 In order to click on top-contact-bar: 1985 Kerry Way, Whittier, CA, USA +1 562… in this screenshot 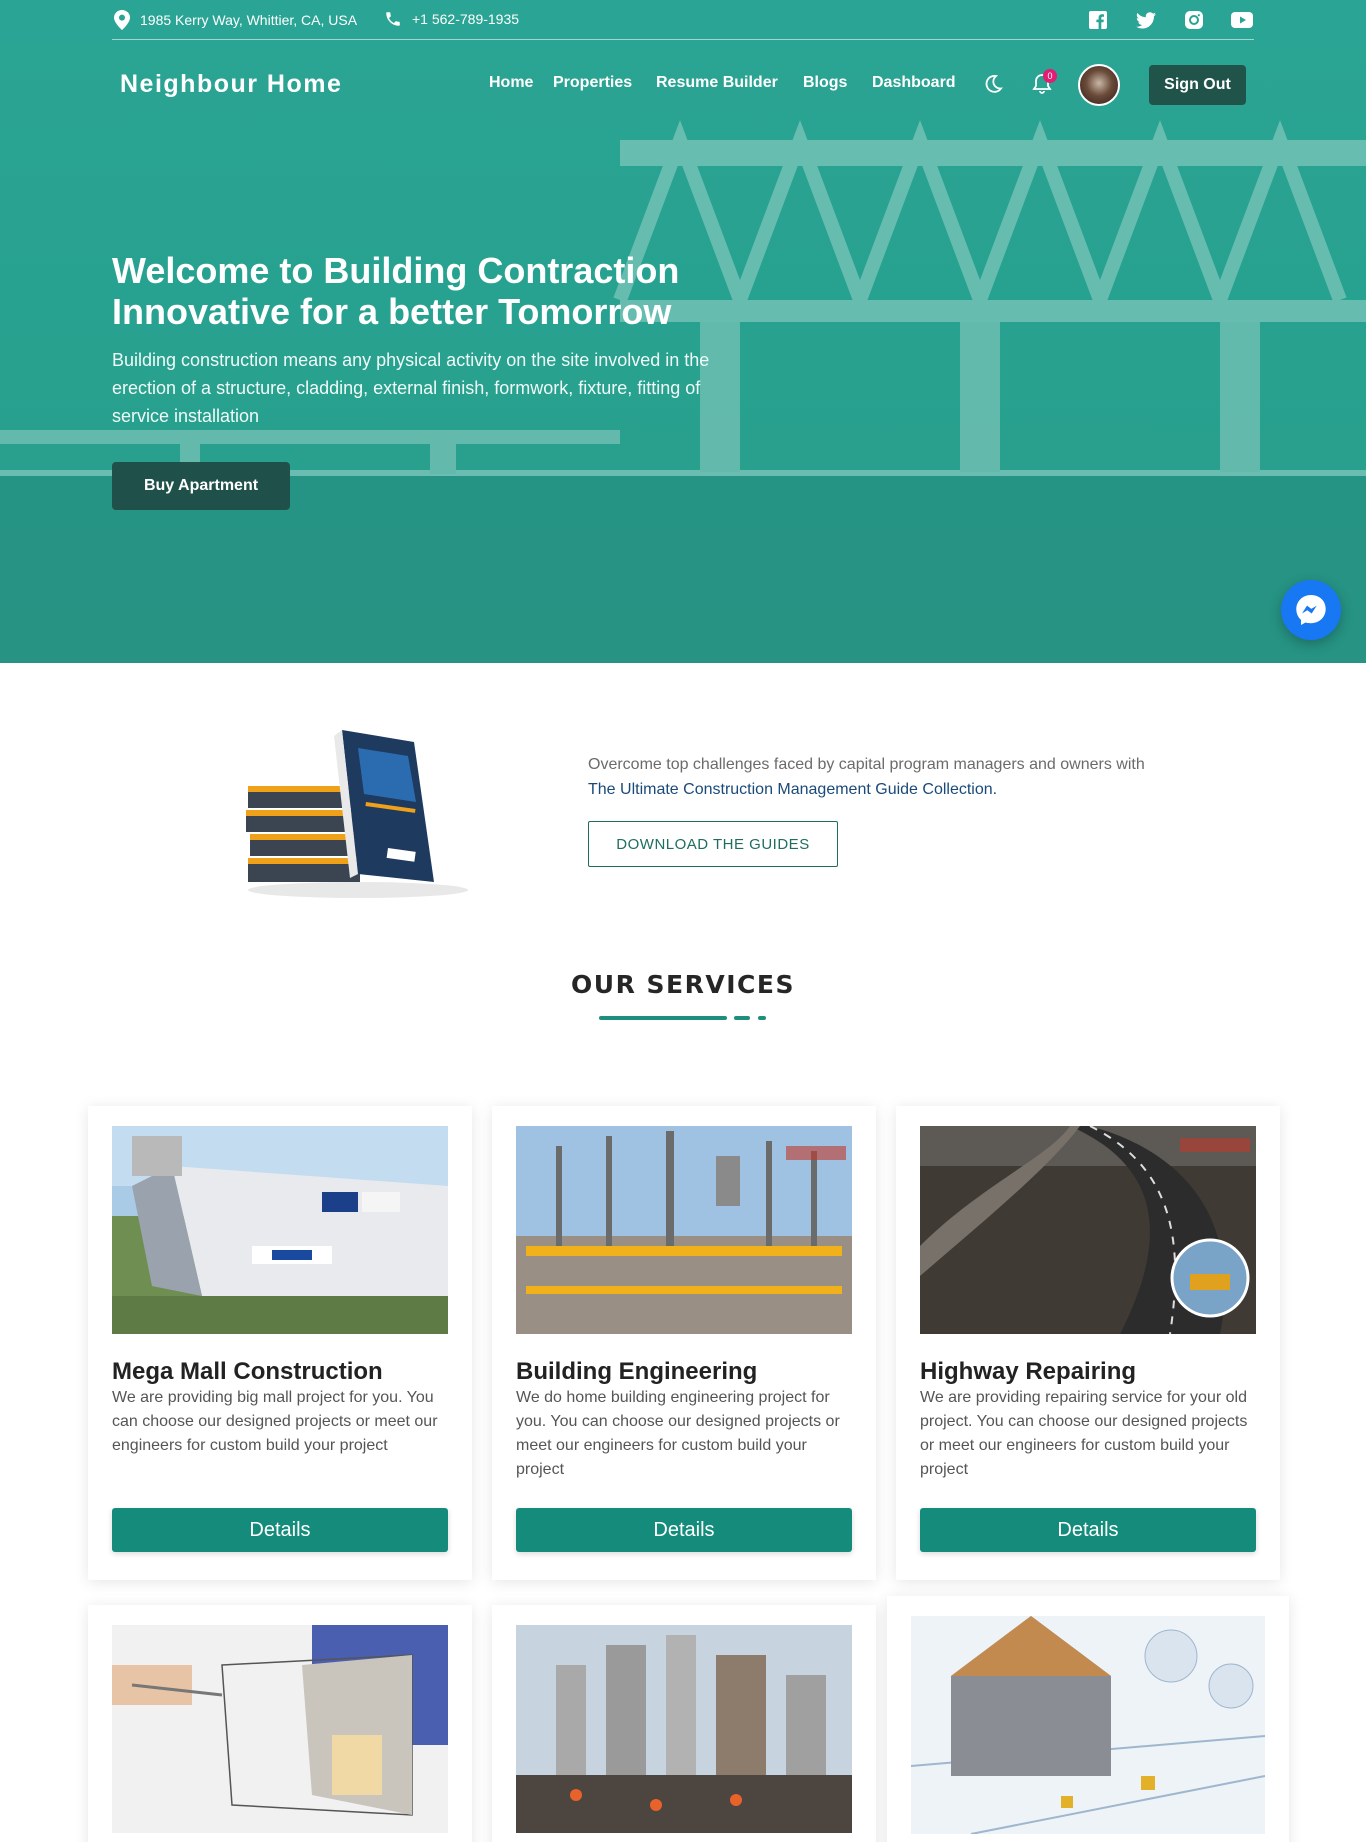, I will do `click(683, 20)`.